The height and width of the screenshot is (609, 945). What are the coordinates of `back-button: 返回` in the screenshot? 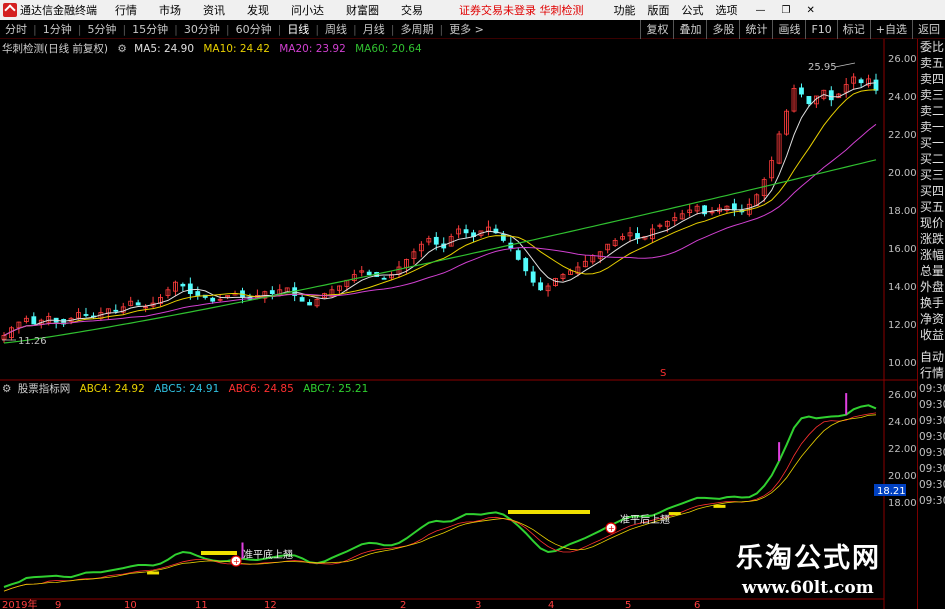 It's located at (928, 29).